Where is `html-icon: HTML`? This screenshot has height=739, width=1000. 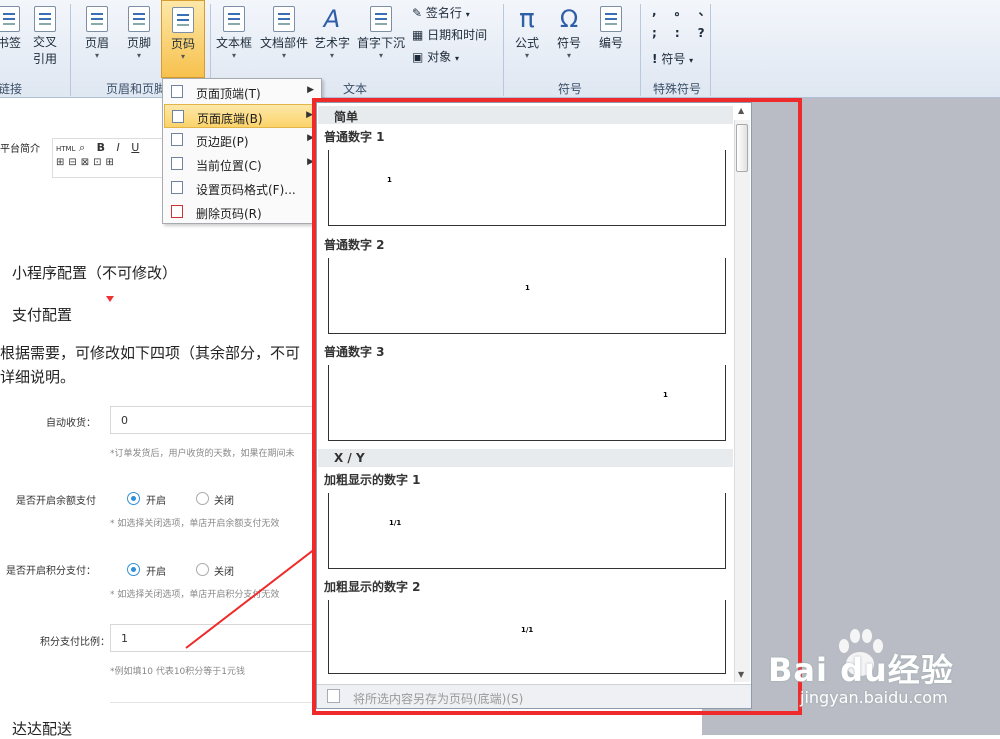 html-icon: HTML is located at coordinates (65, 149).